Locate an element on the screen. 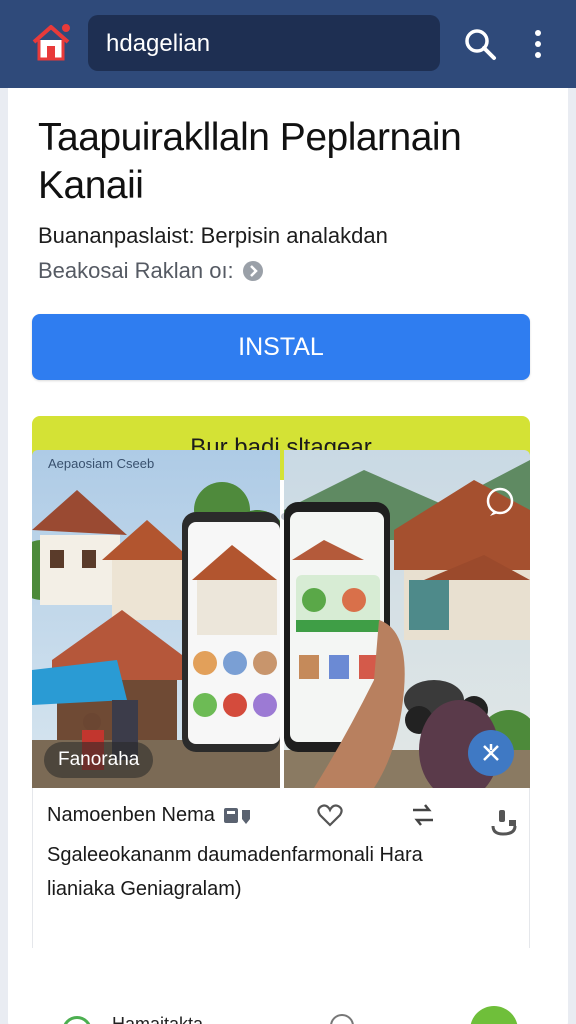 The image size is (576, 1024). search-query: hdagelian is located at coordinates (158, 43).